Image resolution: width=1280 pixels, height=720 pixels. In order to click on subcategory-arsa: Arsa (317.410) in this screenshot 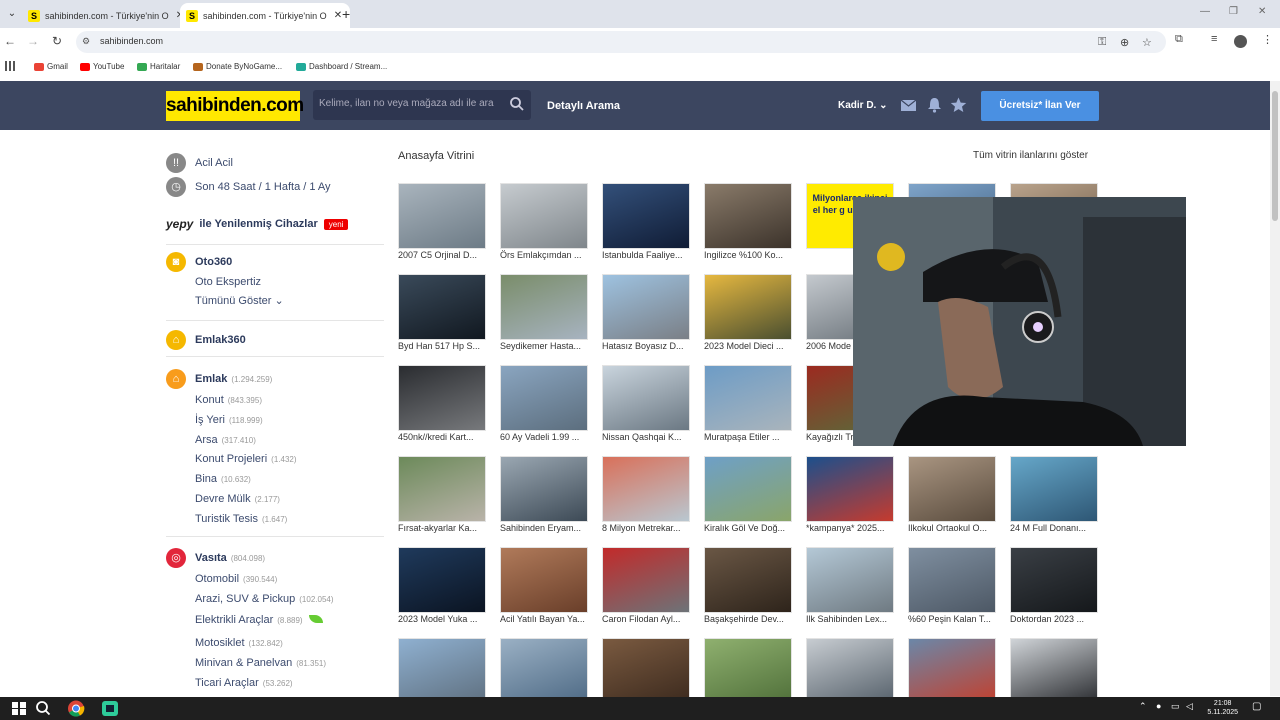, I will do `click(225, 440)`.